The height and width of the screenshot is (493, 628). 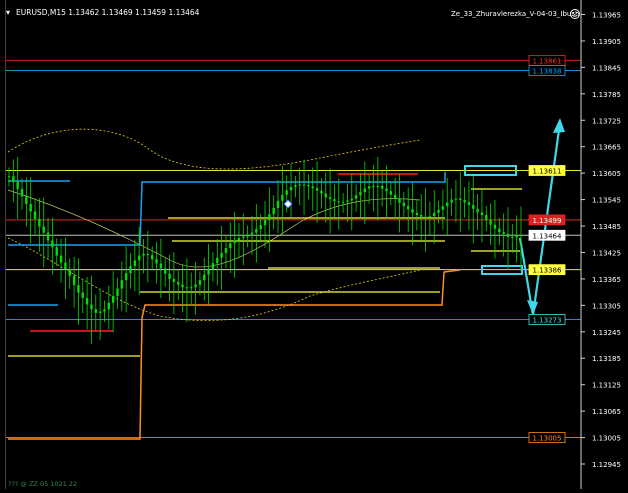 What do you see at coordinates (606, 42) in the screenshot?
I see `axis-tick-label: 1.13905` at bounding box center [606, 42].